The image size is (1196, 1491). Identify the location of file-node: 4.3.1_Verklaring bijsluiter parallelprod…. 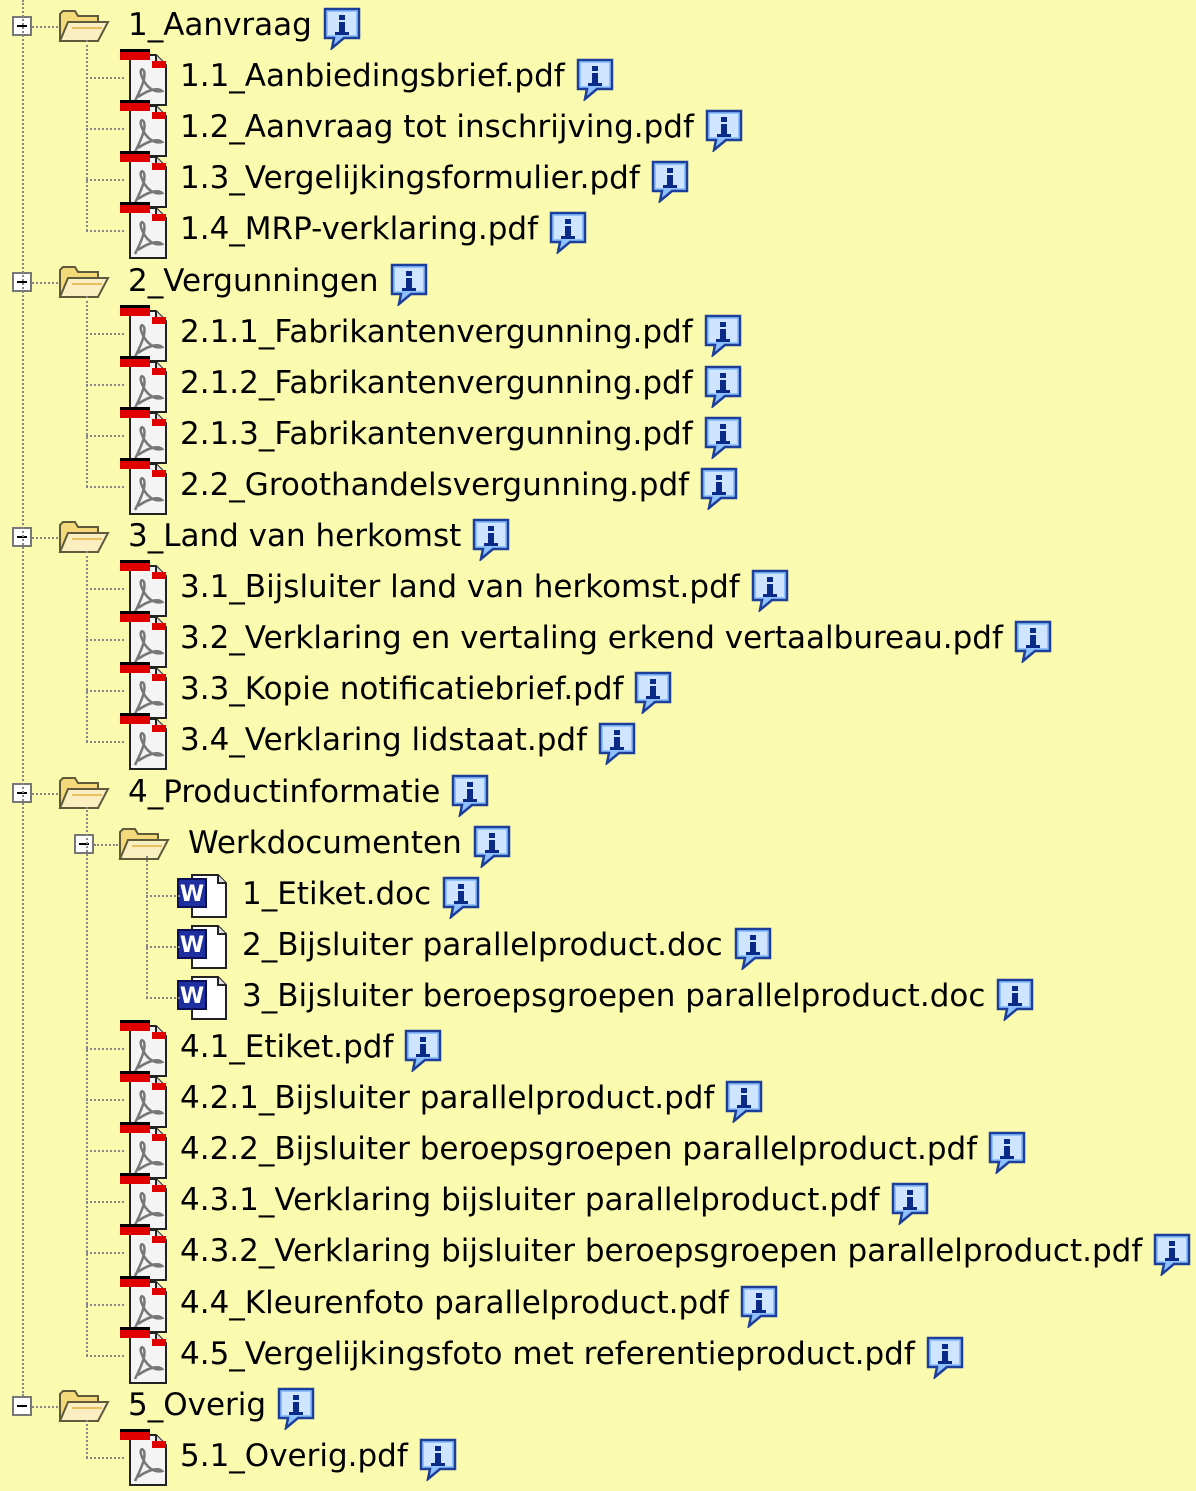
(598, 1201).